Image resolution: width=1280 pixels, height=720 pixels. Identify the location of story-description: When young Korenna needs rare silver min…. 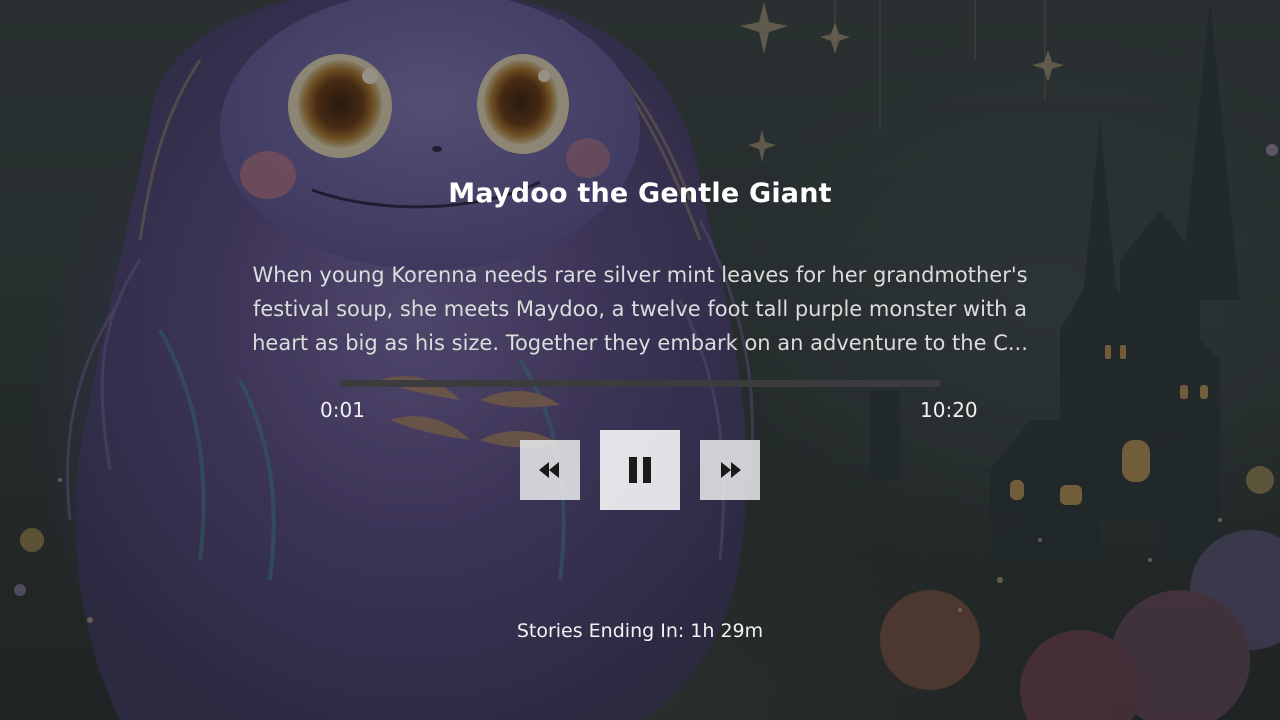
(640, 309).